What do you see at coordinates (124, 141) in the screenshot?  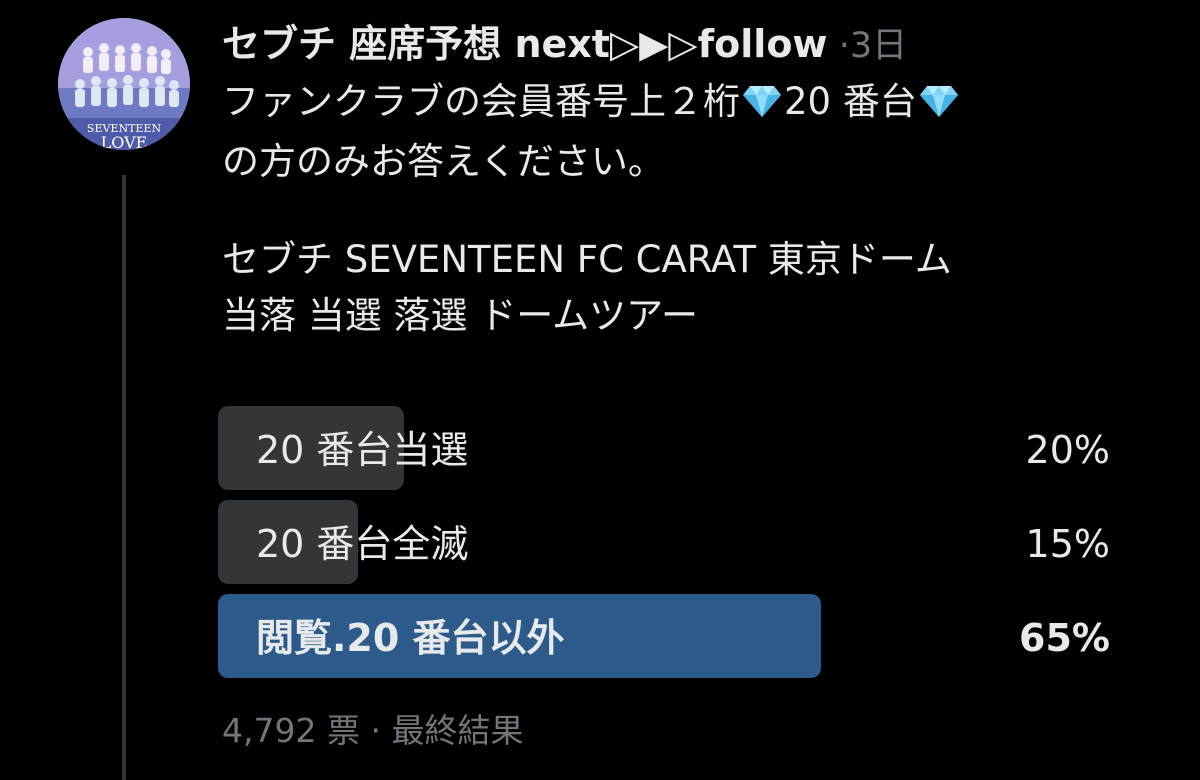 I see `svg-text: LOVE` at bounding box center [124, 141].